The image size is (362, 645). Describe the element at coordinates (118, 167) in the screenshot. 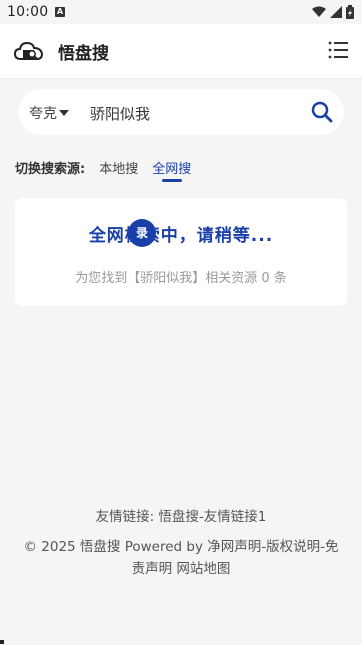

I see `tab-local-search: 本地搜` at that location.